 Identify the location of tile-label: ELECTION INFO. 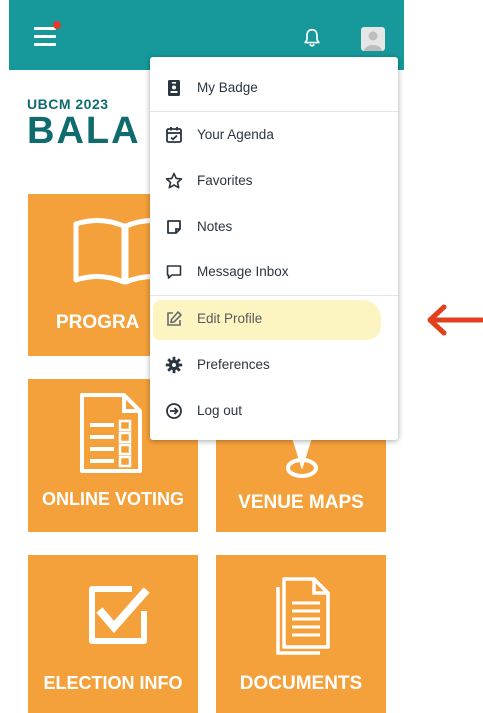
(113, 683).